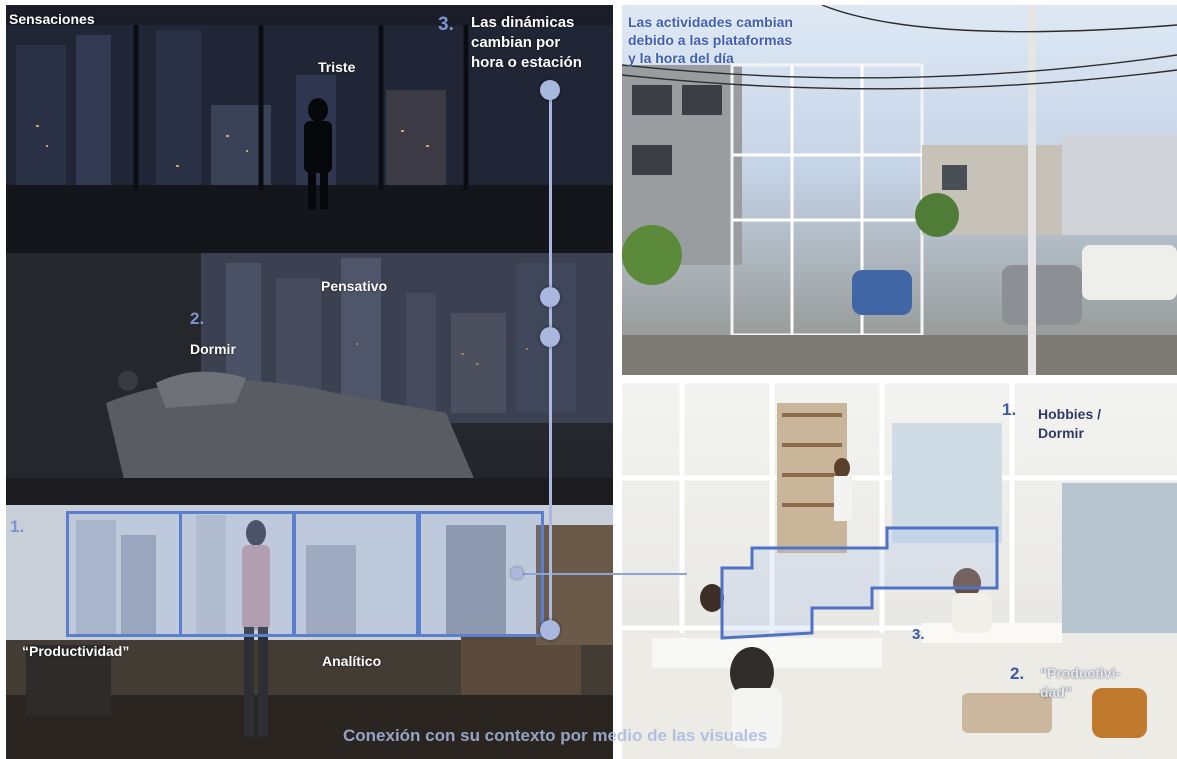 The width and height of the screenshot is (1177, 759). I want to click on mood-analytic-label: Analítico, so click(352, 661).